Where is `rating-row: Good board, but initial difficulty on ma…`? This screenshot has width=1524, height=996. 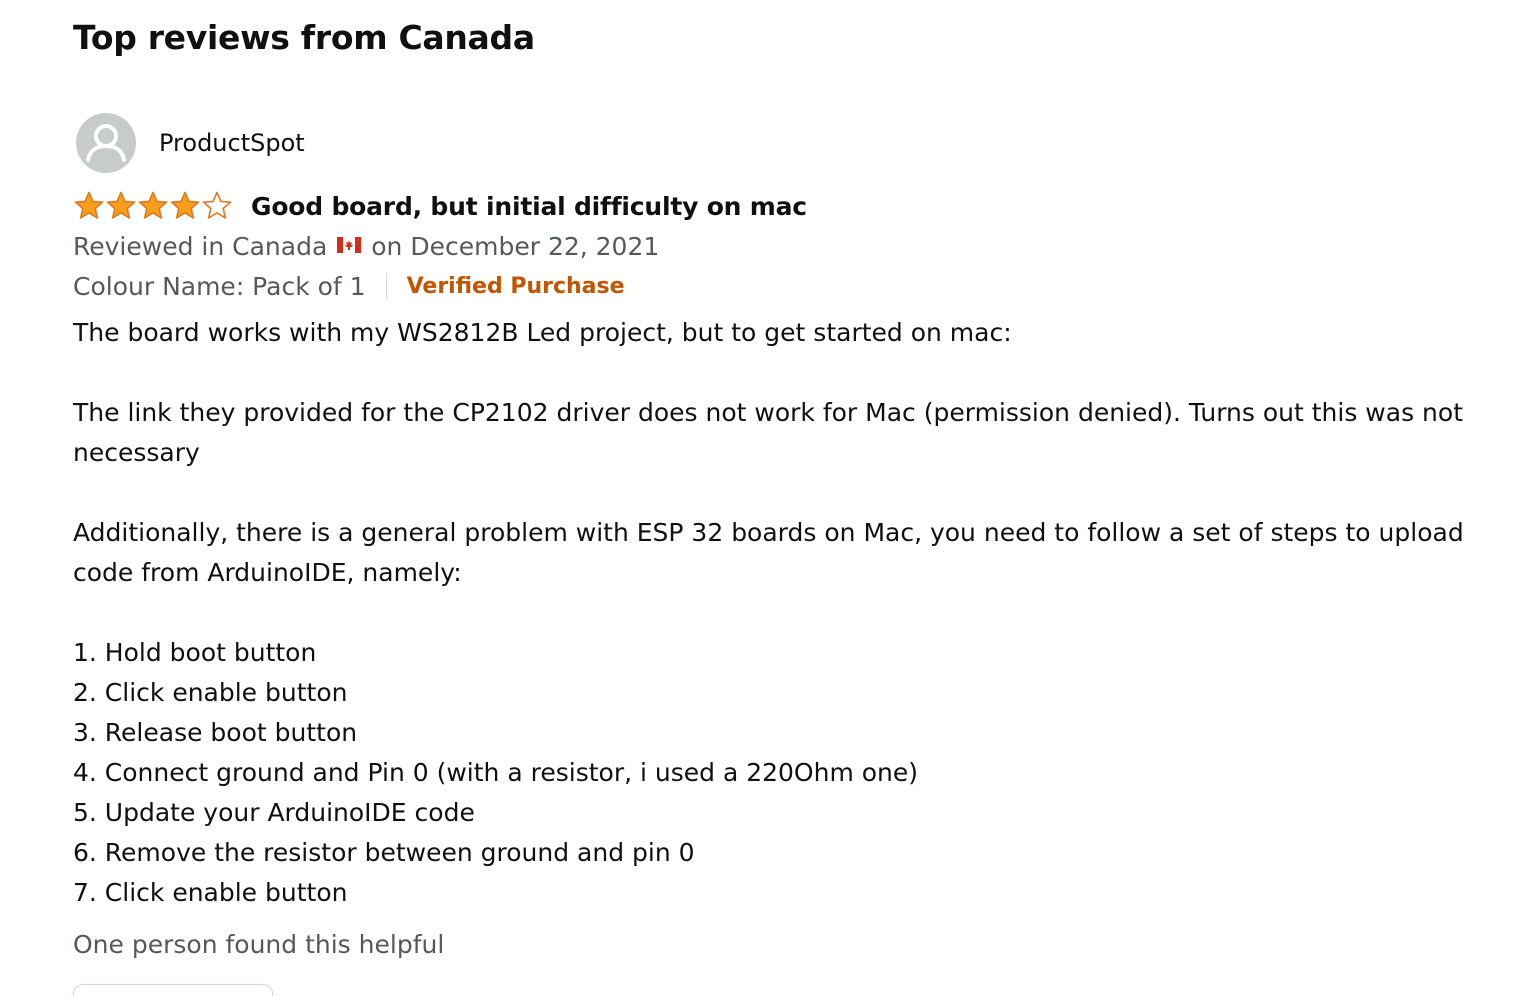
rating-row: Good board, but initial difficulty on ma… is located at coordinates (440, 206).